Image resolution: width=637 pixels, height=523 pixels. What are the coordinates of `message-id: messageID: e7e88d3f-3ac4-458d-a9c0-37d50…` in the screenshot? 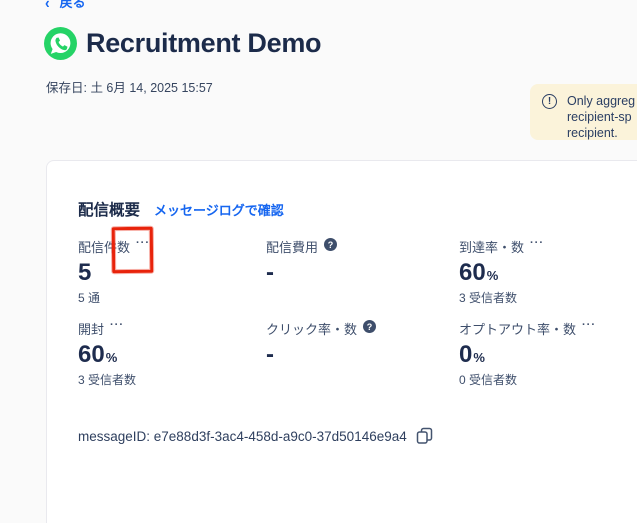 It's located at (242, 436).